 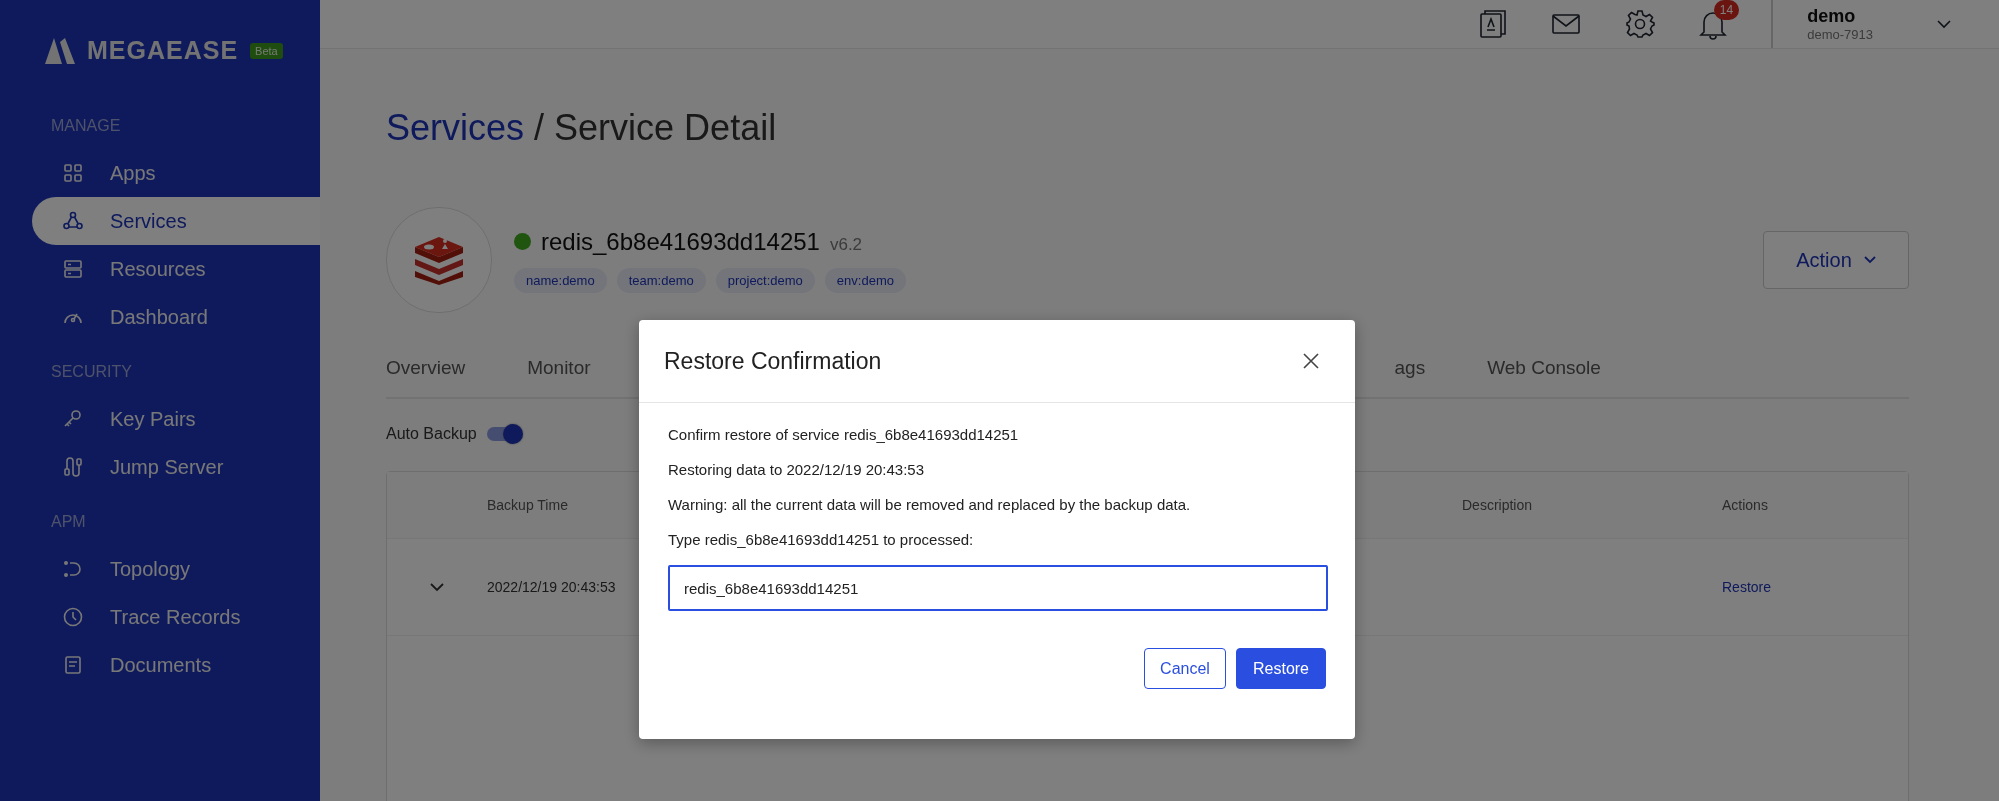 I want to click on notification-badge: 14, so click(x=1726, y=10).